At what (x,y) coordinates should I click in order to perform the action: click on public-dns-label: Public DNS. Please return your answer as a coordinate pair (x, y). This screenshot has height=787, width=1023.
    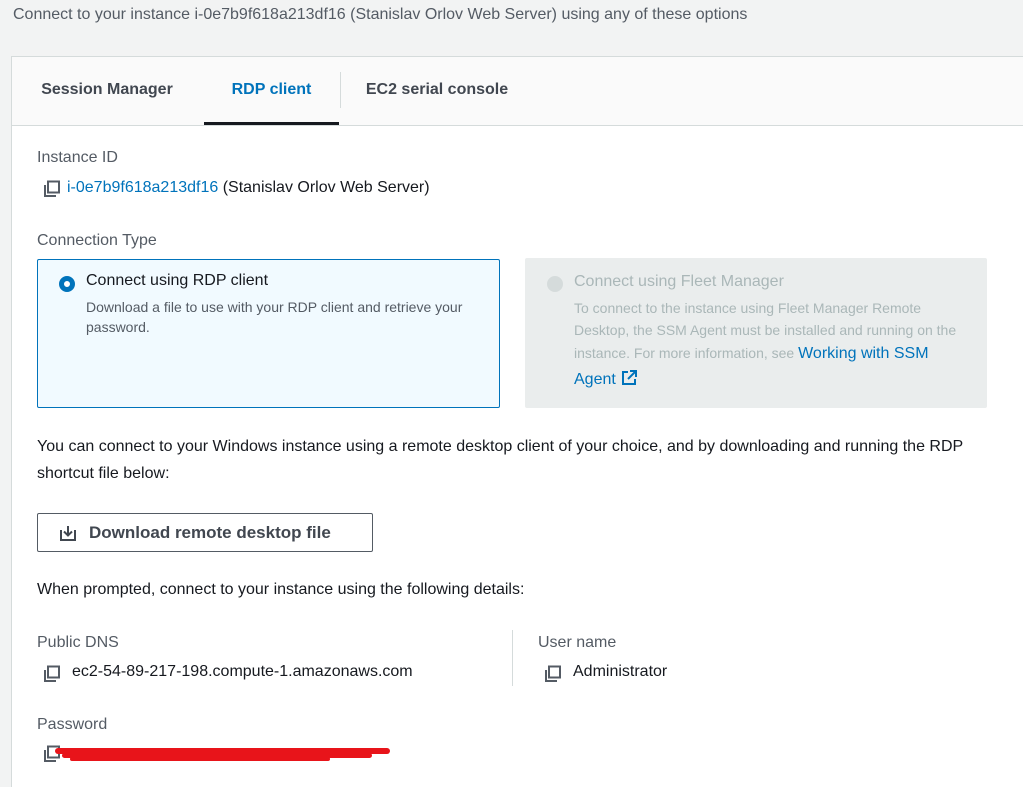
    Looking at the image, I should click on (78, 642).